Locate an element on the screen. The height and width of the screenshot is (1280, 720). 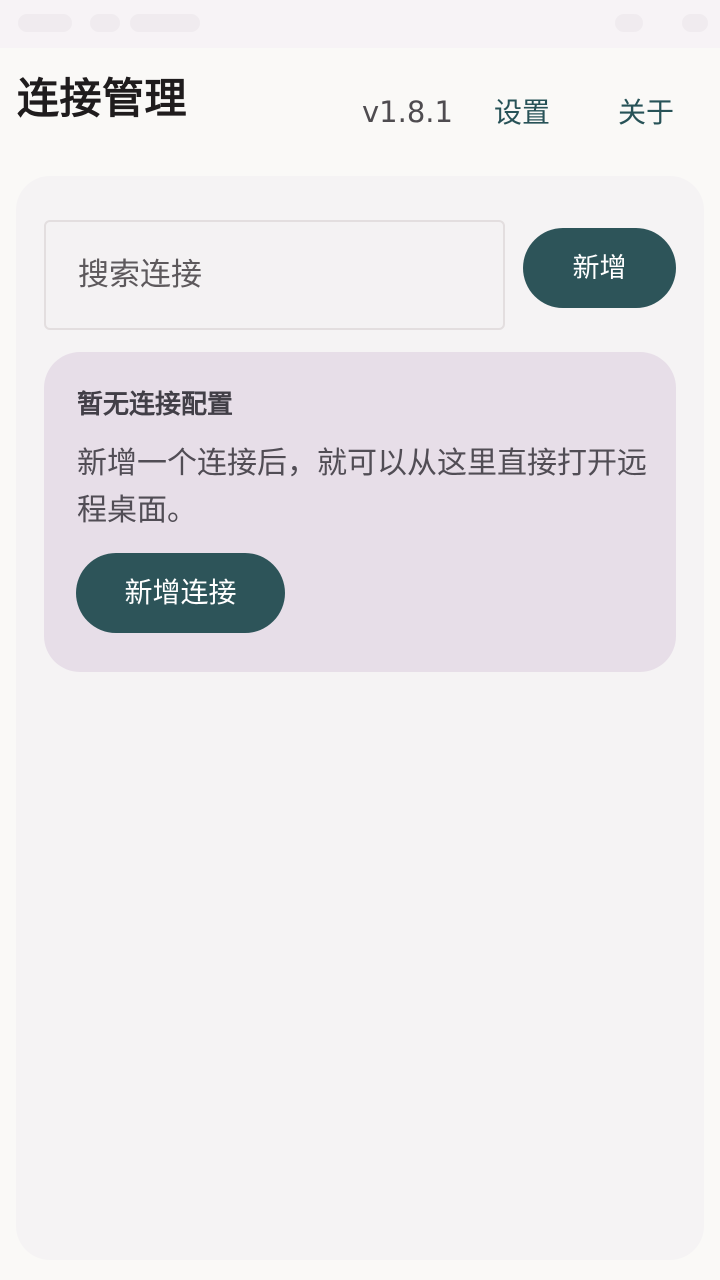
empty-state-description: 新增一个连接后，就可以从这里直接打开远程桌面。 is located at coordinates (362, 487).